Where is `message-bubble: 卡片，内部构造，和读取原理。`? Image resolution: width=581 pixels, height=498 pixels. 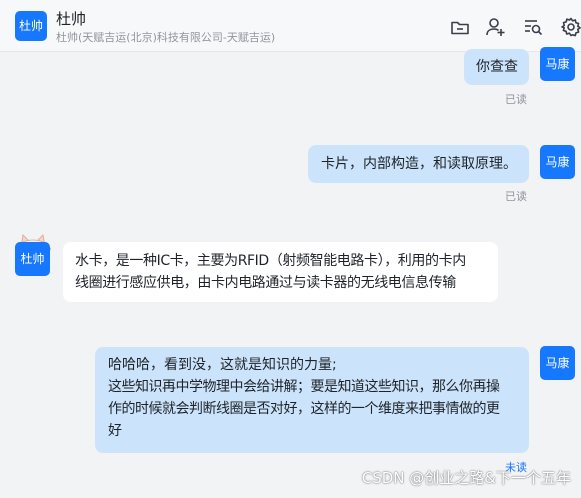 message-bubble: 卡片，内部构造，和读取原理。 is located at coordinates (418, 164).